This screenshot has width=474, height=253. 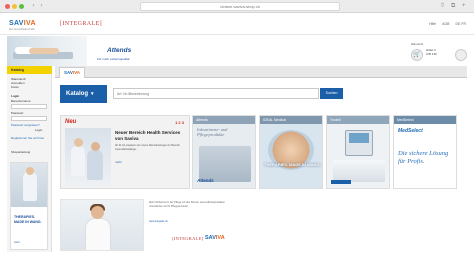 I want to click on nurse-photo, so click(x=102, y=225).